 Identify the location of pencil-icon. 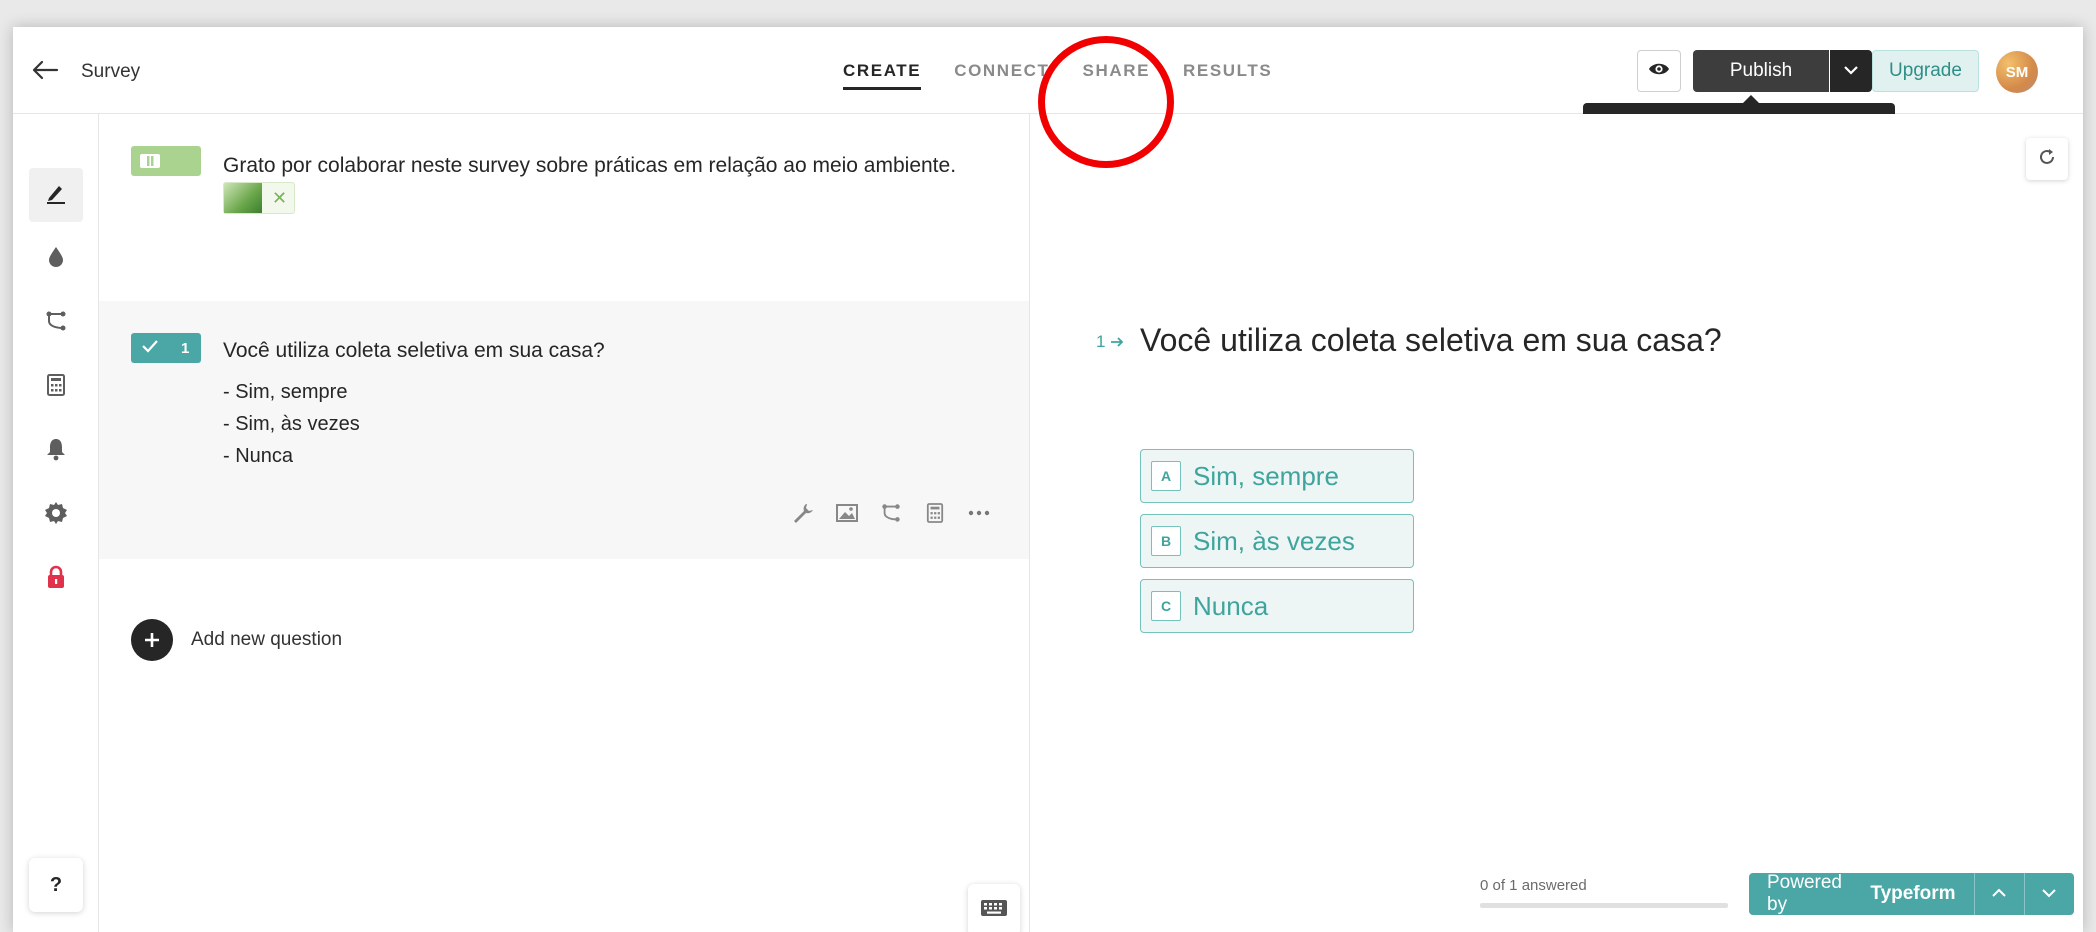
(56, 195).